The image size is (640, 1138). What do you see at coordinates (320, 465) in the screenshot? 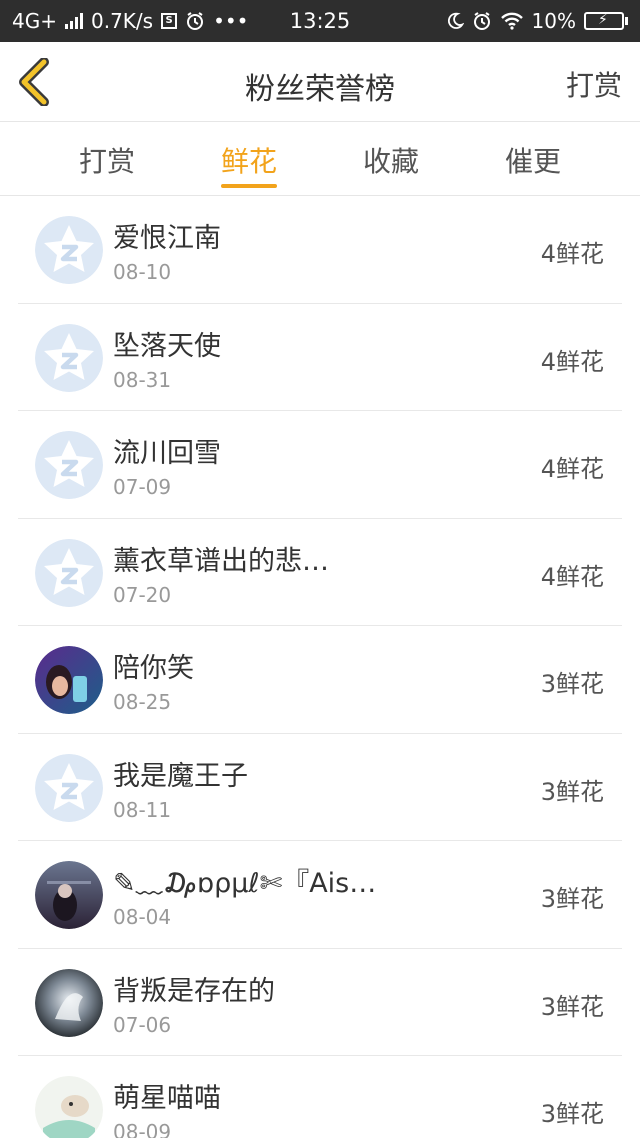
I see `list-item: 流川回雪 07-09 4鲜花` at bounding box center [320, 465].